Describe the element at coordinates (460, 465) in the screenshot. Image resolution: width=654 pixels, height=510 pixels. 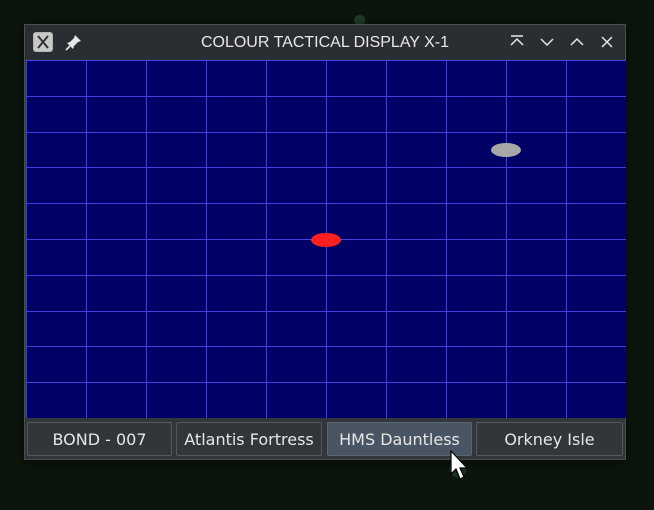
I see `mouse-cursor-icon` at that location.